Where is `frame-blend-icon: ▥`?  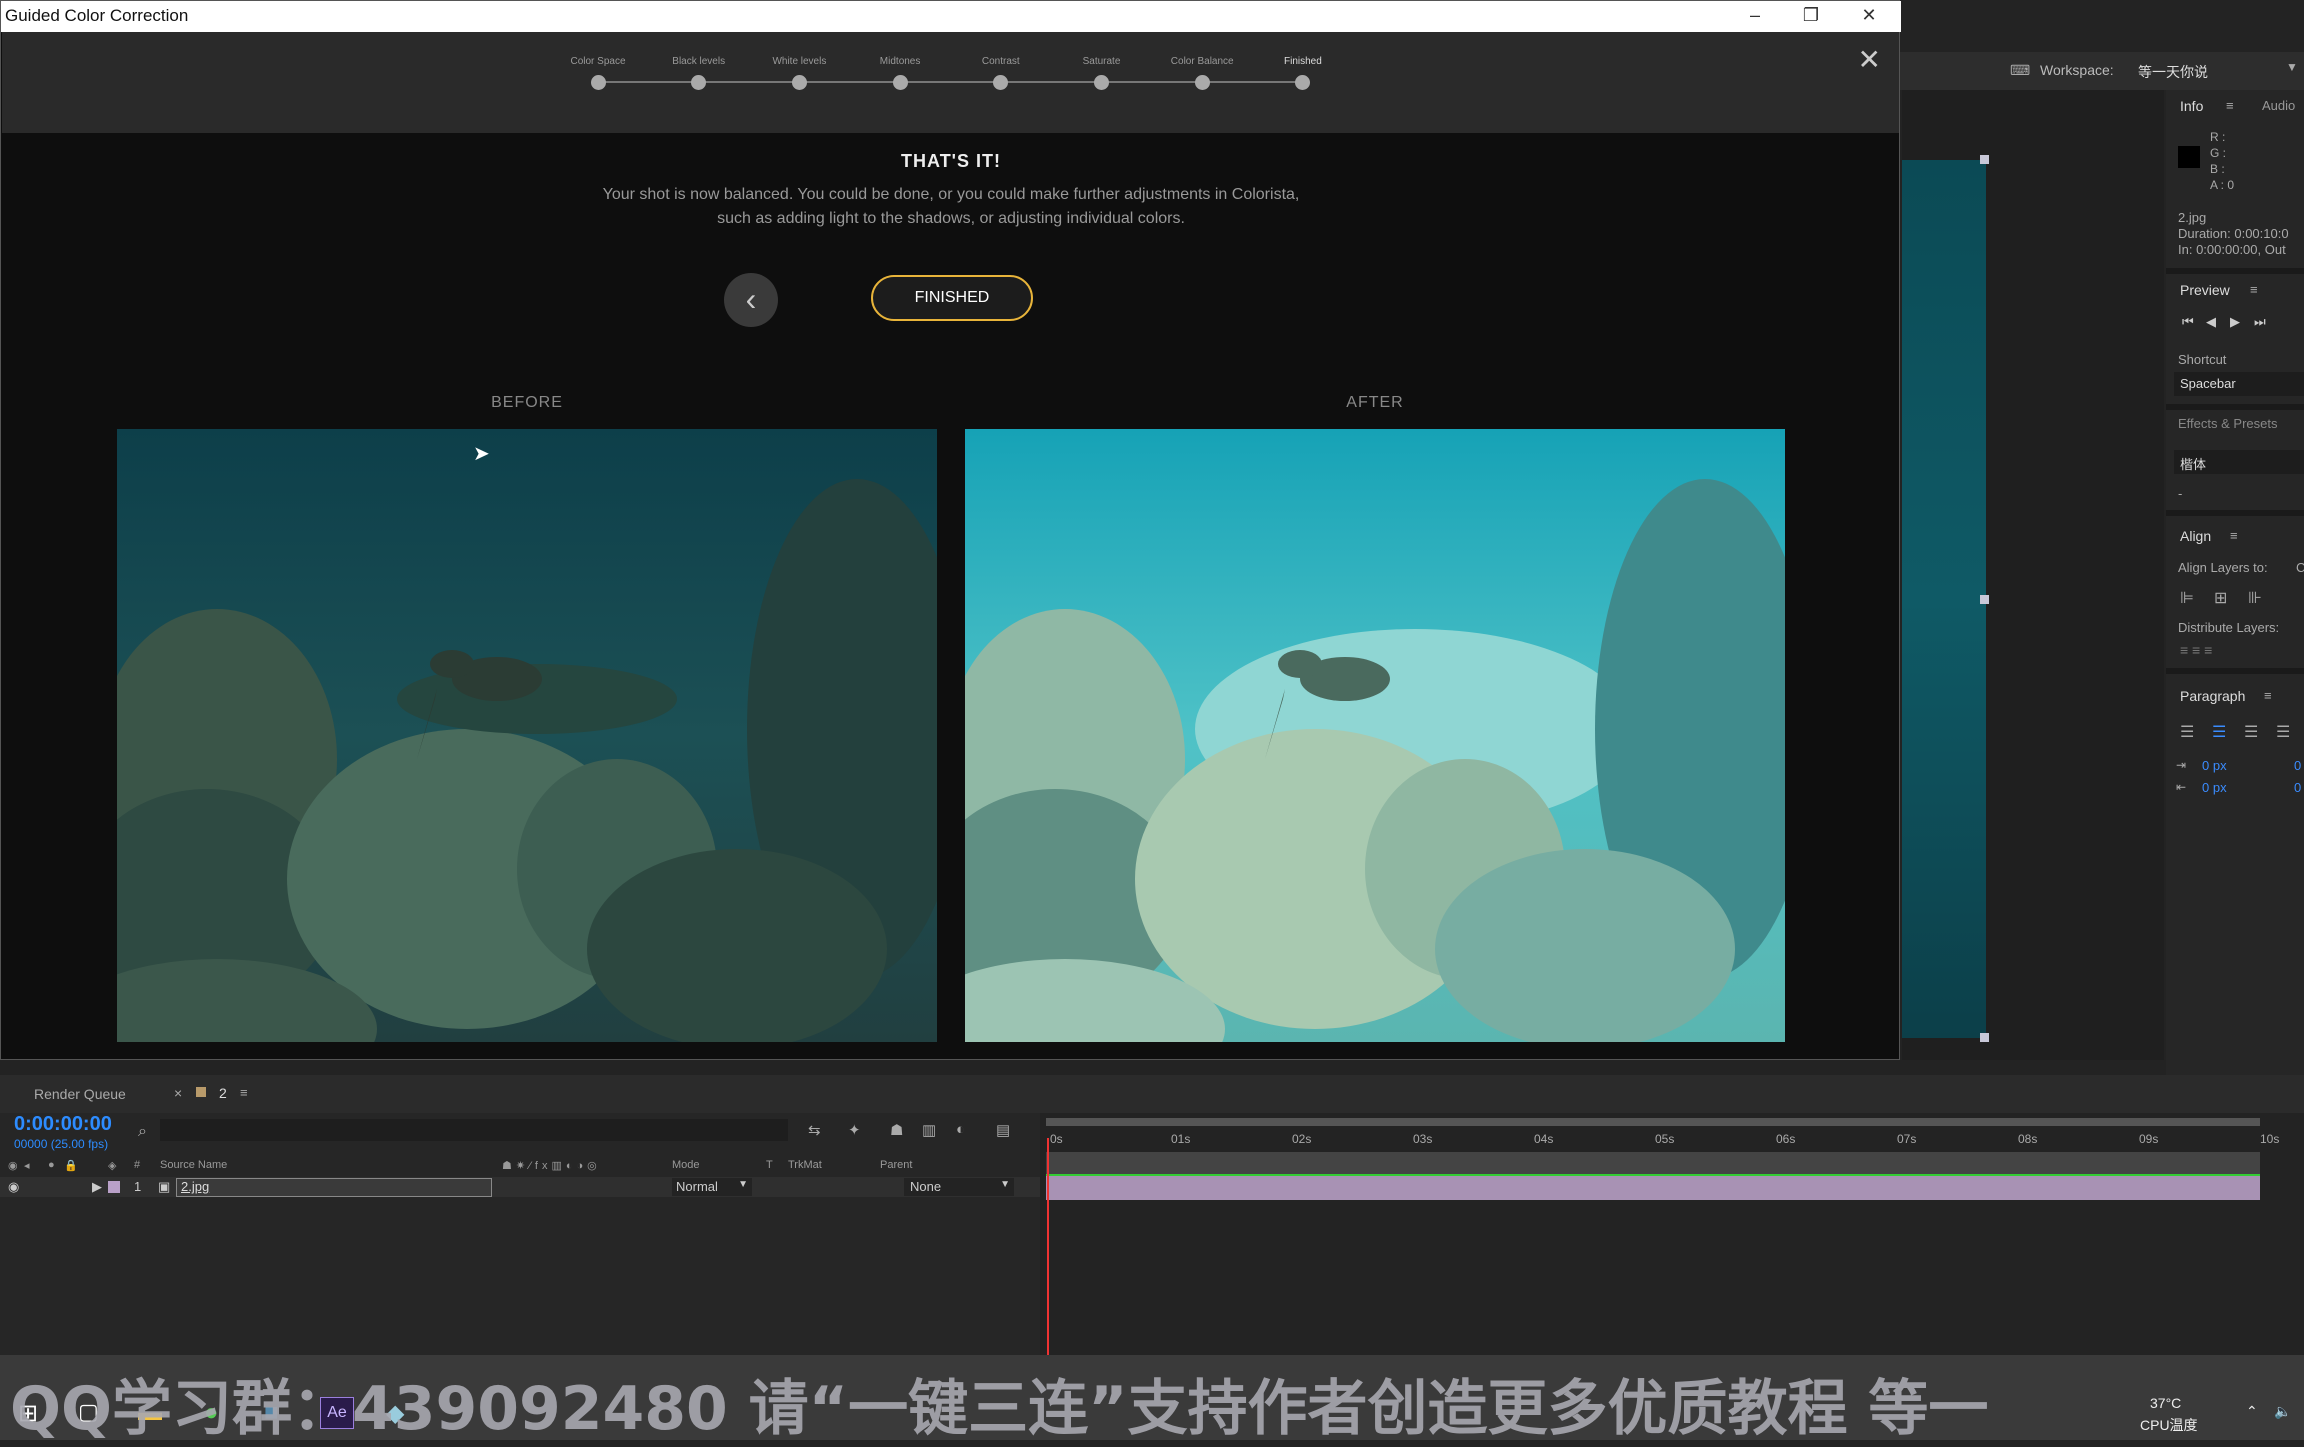 frame-blend-icon: ▥ is located at coordinates (929, 1130).